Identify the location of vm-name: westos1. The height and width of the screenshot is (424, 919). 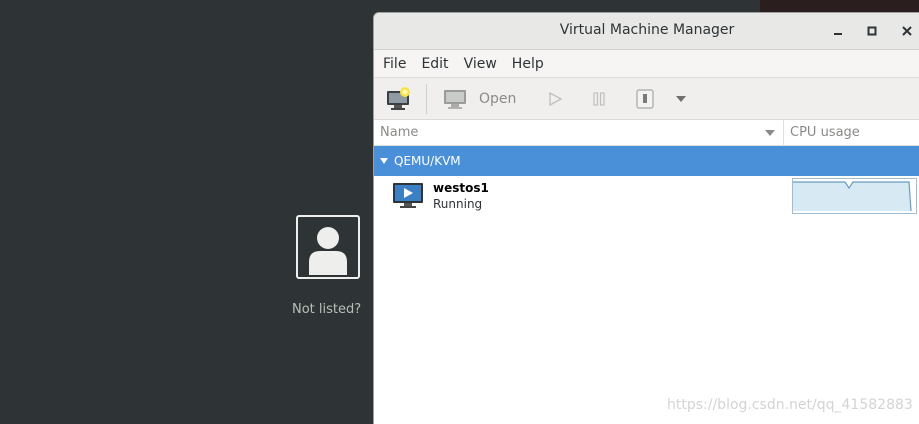
(461, 188).